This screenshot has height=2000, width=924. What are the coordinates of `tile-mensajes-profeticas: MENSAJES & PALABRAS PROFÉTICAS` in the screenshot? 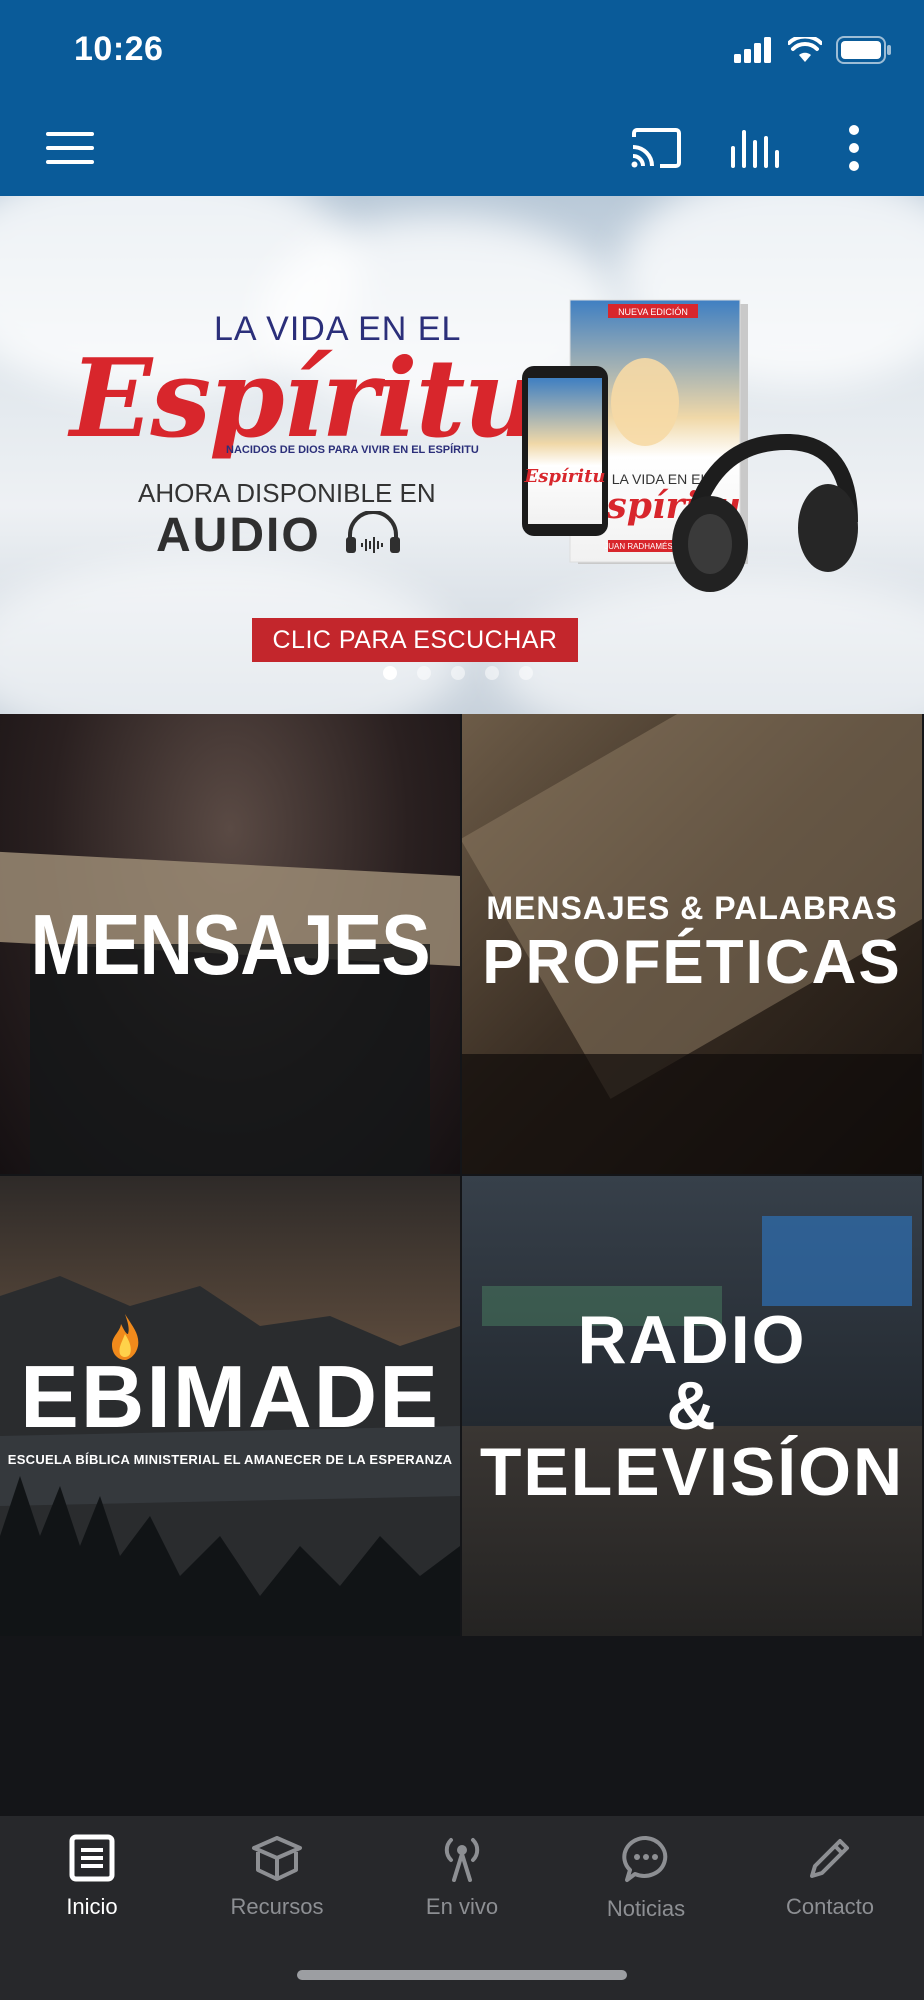 It's located at (692, 944).